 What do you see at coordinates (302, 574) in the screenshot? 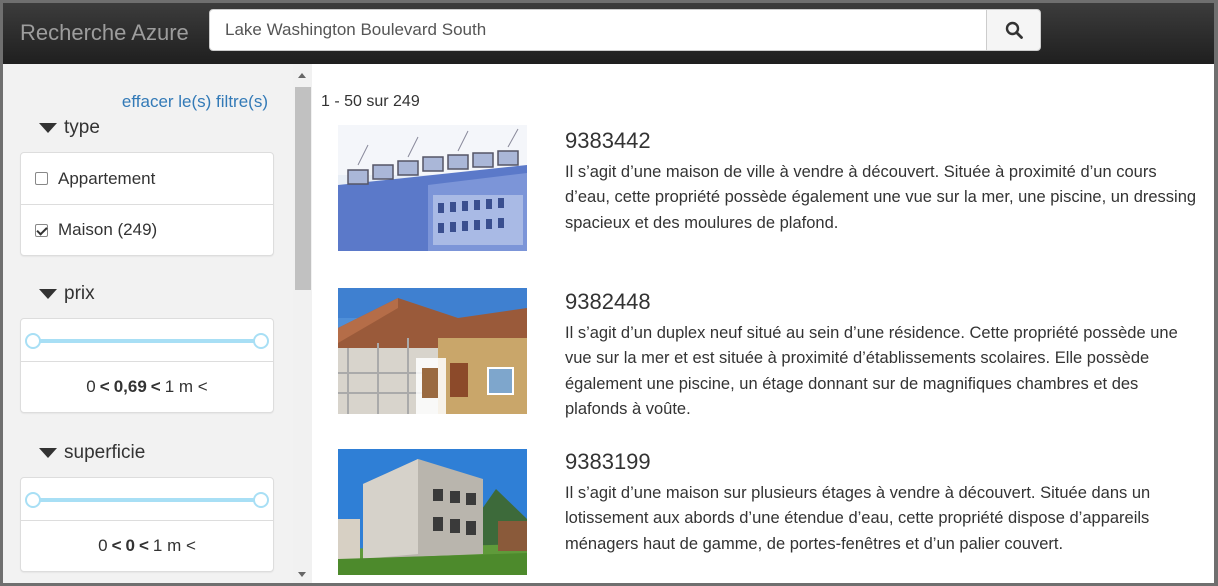
I see `scroll-down-arrow-icon` at bounding box center [302, 574].